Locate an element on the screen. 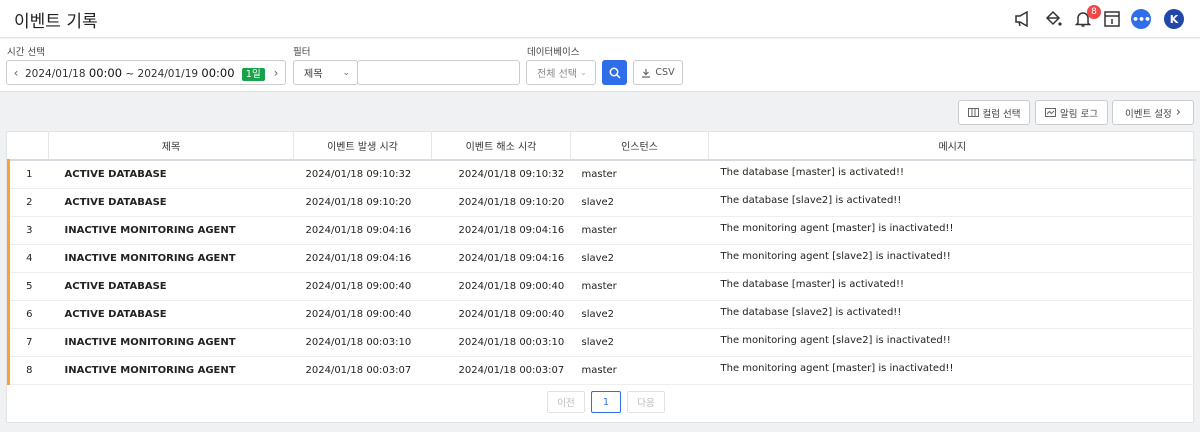 This screenshot has width=1200, height=432. time-range-text: 2024/01/18 00:00 ~ 2024/01/19 00:00 1일 is located at coordinates (146, 73).